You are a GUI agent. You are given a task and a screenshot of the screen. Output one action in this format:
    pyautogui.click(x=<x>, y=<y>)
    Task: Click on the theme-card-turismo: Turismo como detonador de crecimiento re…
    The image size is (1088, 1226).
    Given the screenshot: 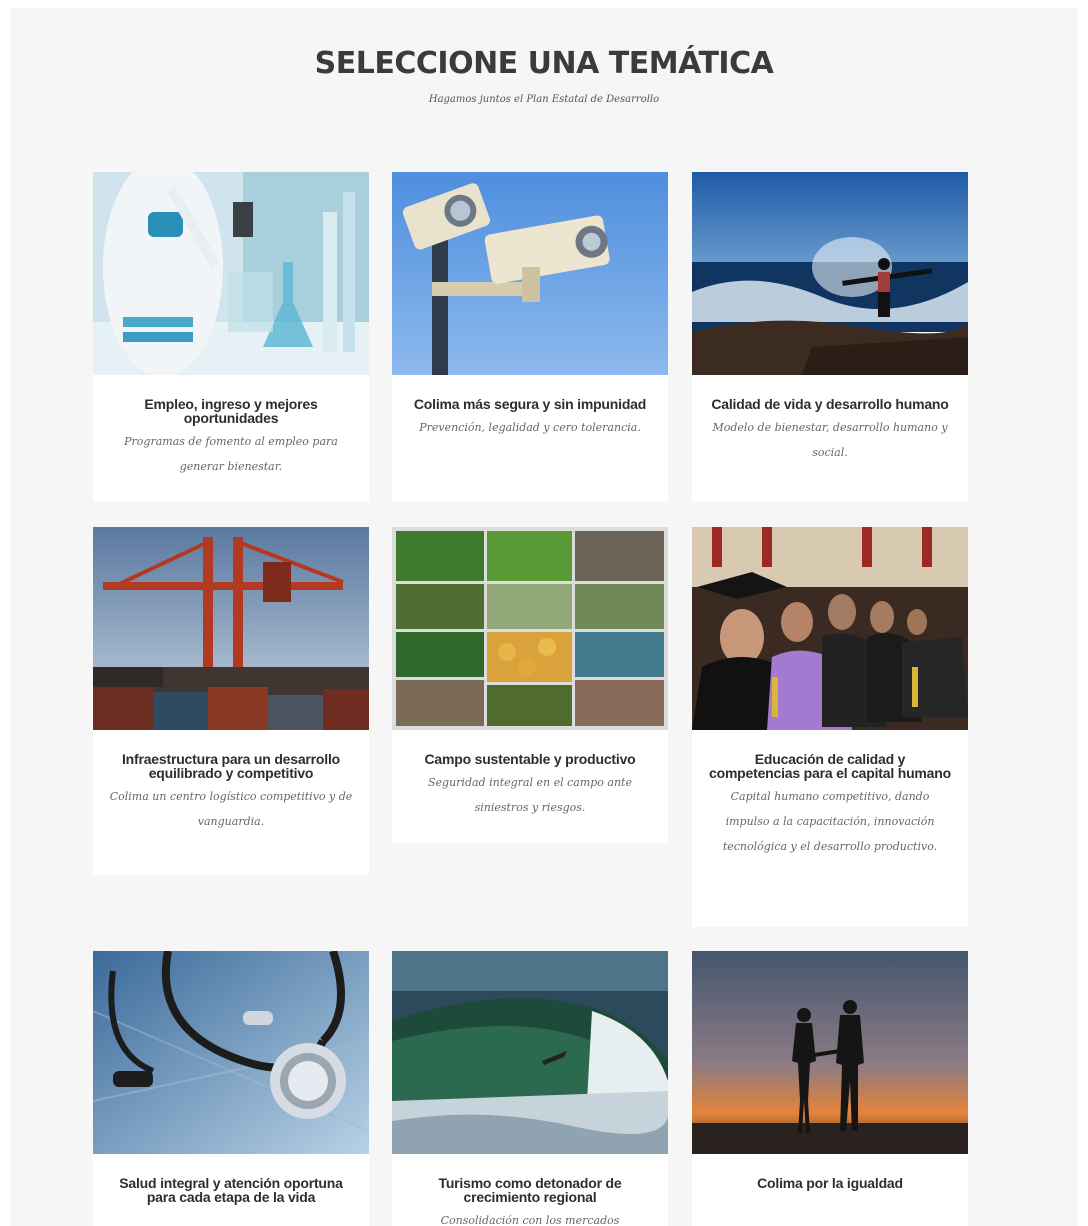 What is the action you would take?
    pyautogui.click(x=530, y=1088)
    